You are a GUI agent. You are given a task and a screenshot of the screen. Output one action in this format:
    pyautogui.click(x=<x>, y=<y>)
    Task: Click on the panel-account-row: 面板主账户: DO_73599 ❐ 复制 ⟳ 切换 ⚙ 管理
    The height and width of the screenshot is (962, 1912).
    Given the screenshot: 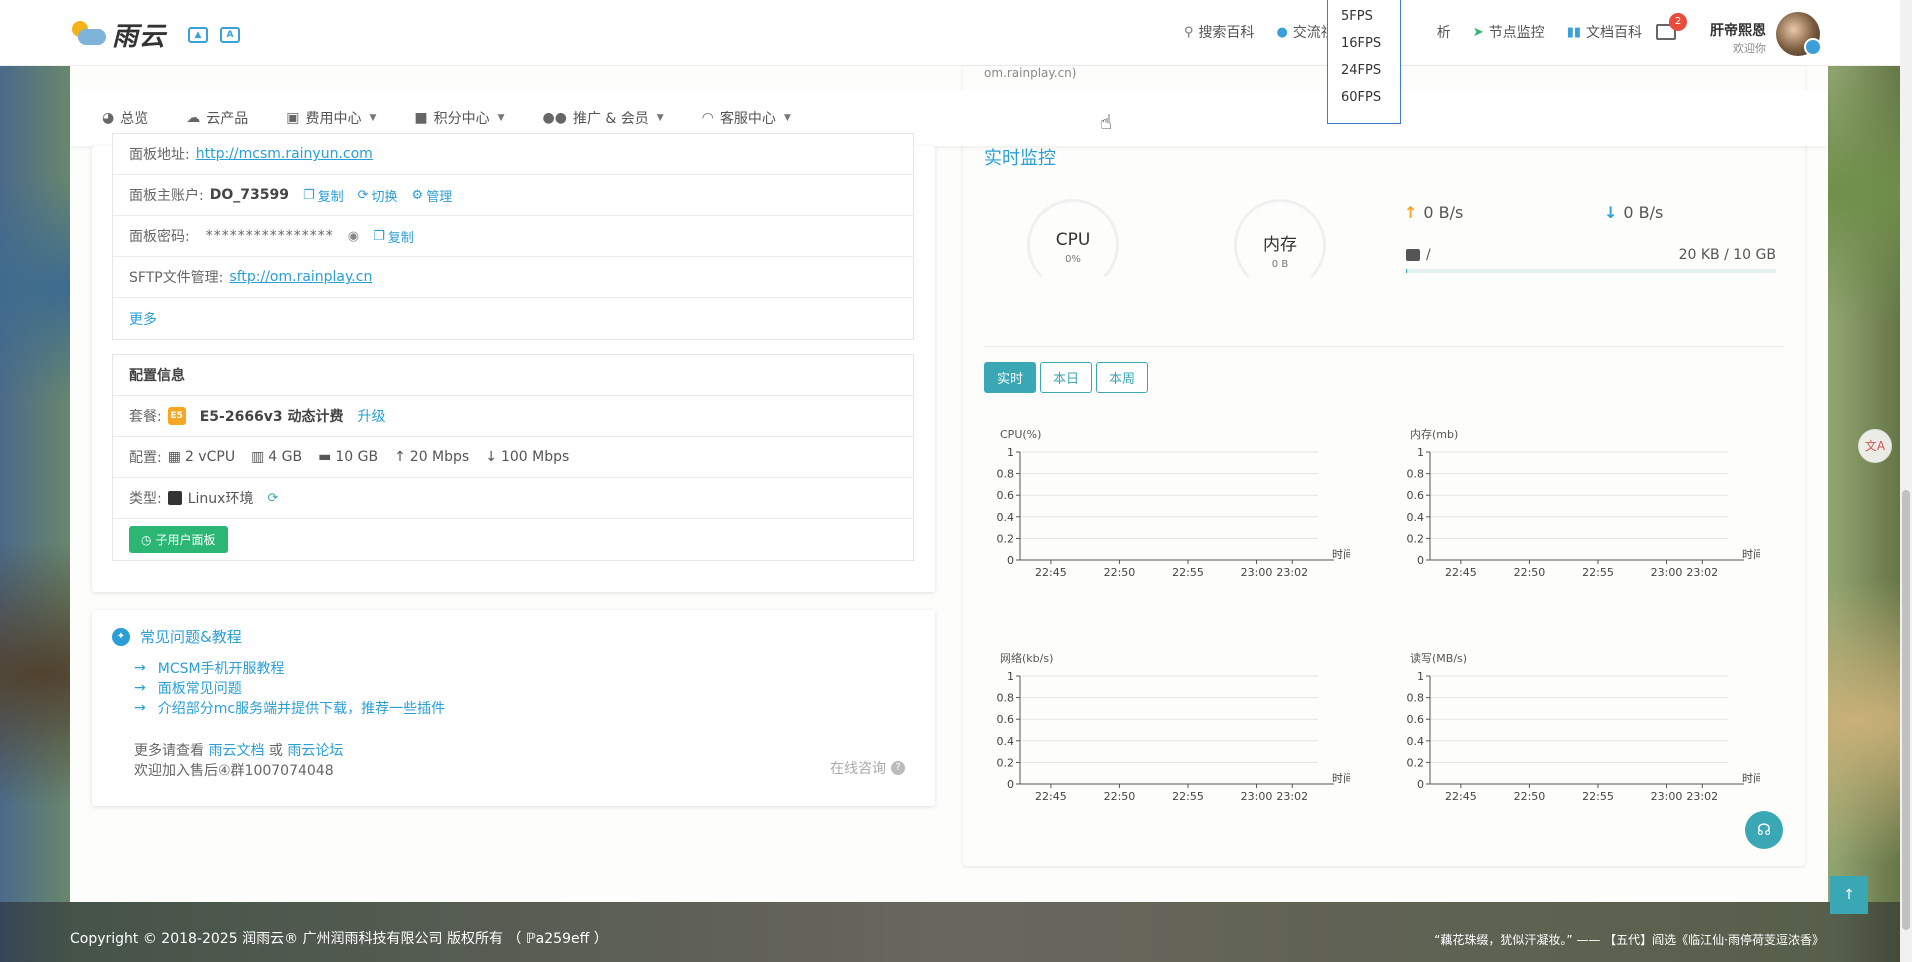 What is the action you would take?
    pyautogui.click(x=513, y=195)
    